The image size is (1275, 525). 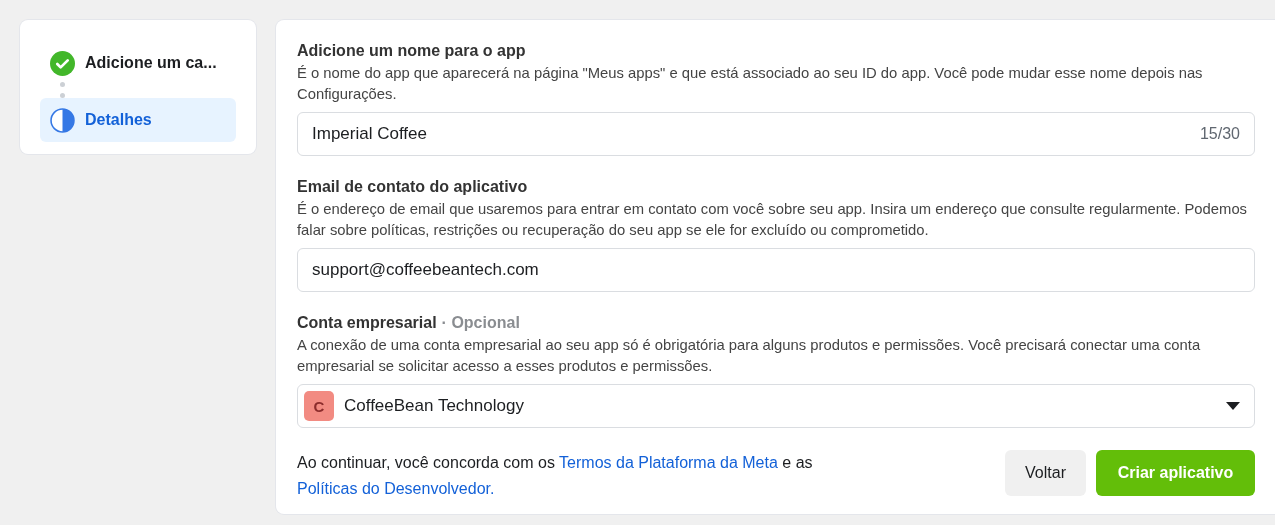 What do you see at coordinates (750, 84) in the screenshot?
I see `section-description: É o nome do app que aparecerá na página "Meus apps" e que está associado ao seu ID do app. Você pode mudar esse nome depois nas Configurações.` at bounding box center [750, 84].